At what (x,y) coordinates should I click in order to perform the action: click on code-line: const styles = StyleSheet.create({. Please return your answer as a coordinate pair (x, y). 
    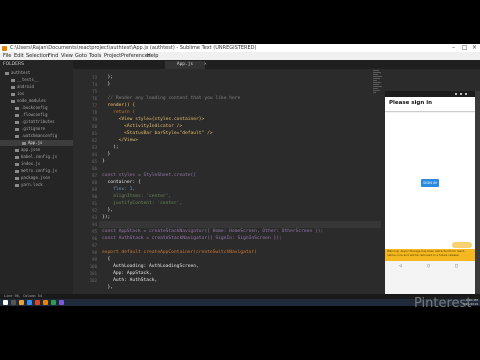
    Looking at the image, I should click on (149, 175).